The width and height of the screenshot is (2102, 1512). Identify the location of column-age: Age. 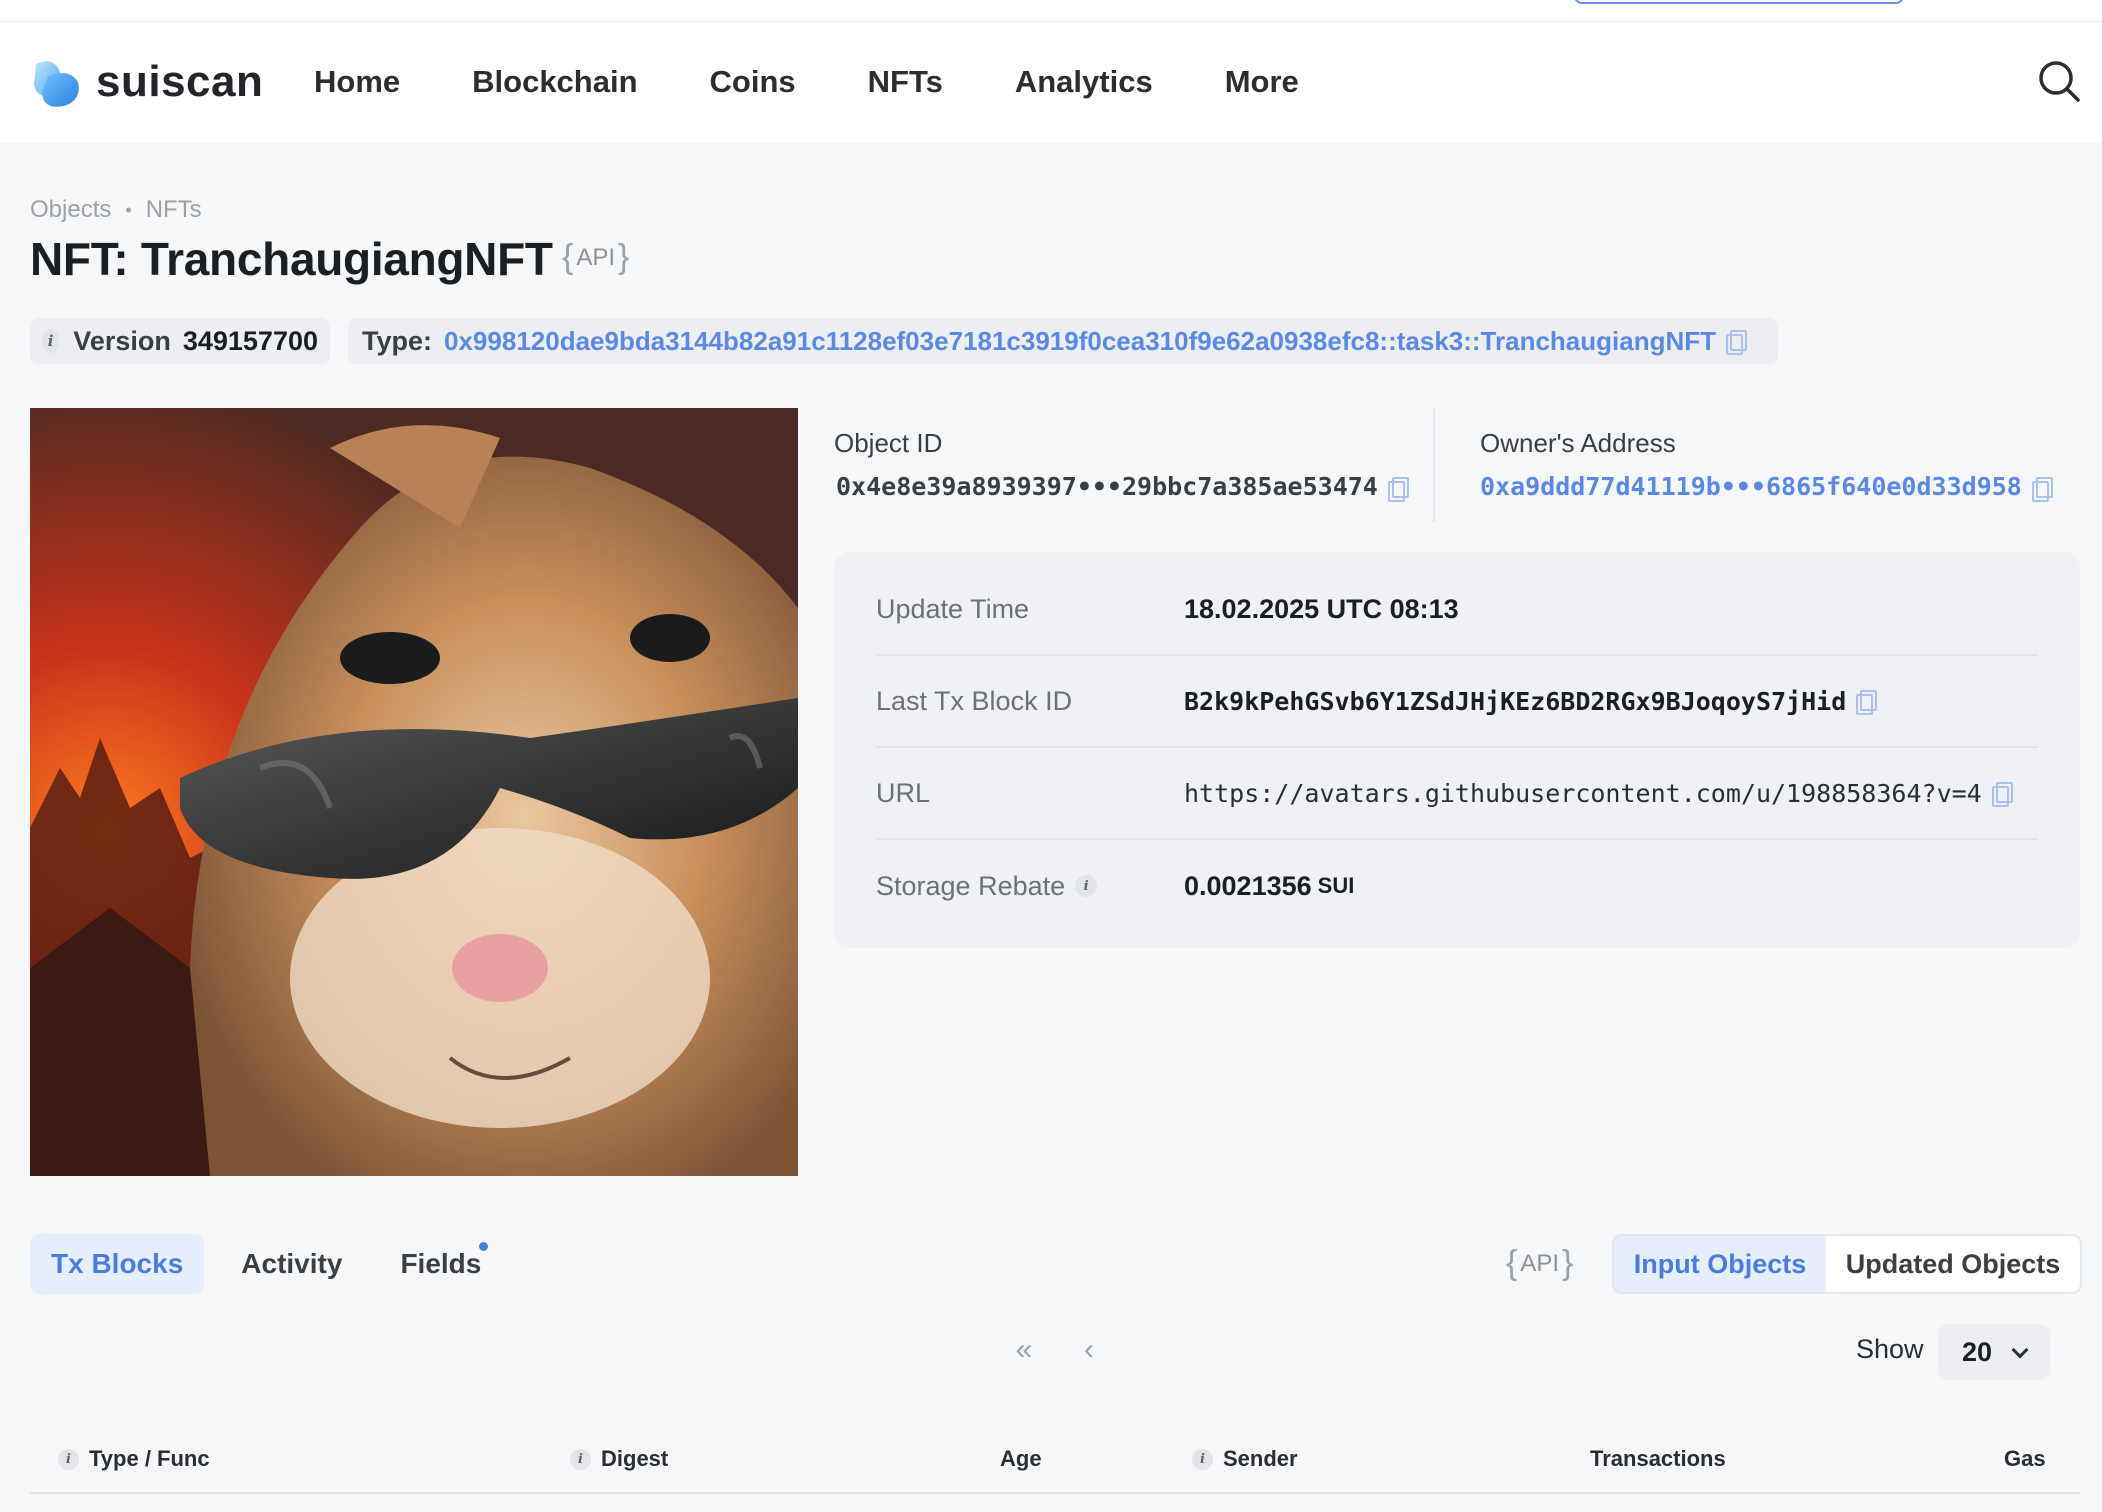
(1021, 1458).